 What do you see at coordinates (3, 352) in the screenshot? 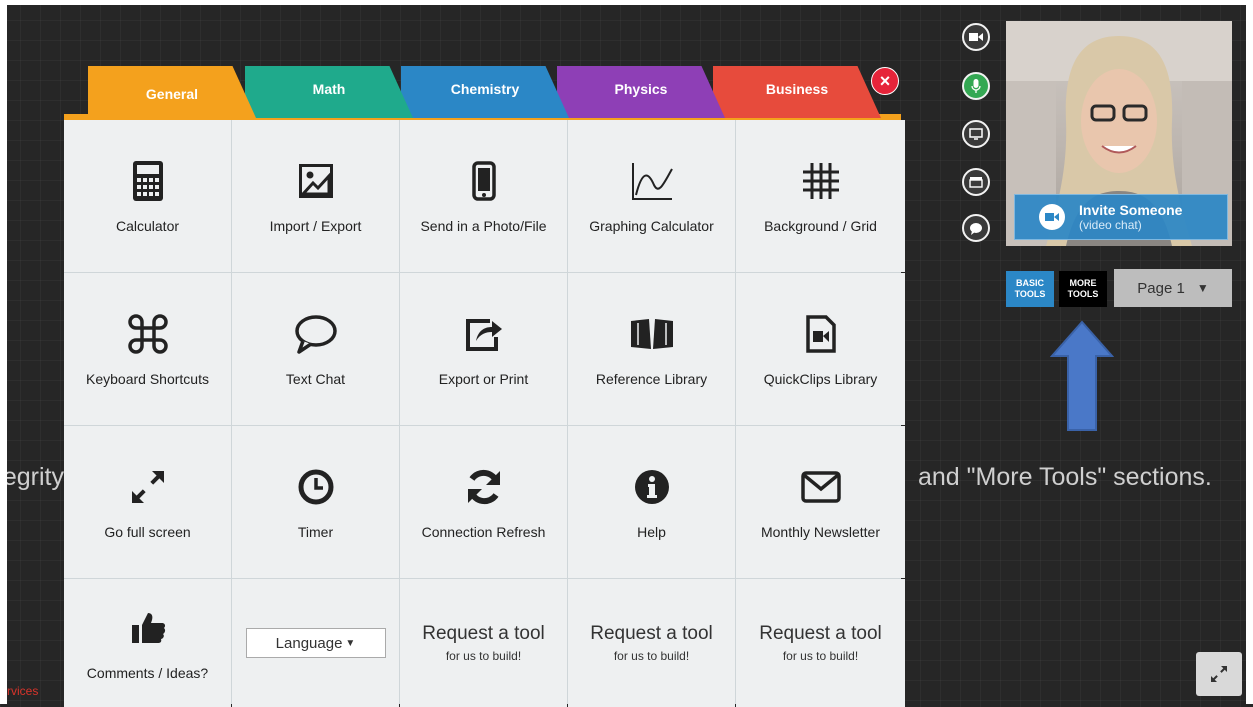
I see `window-frame-left` at bounding box center [3, 352].